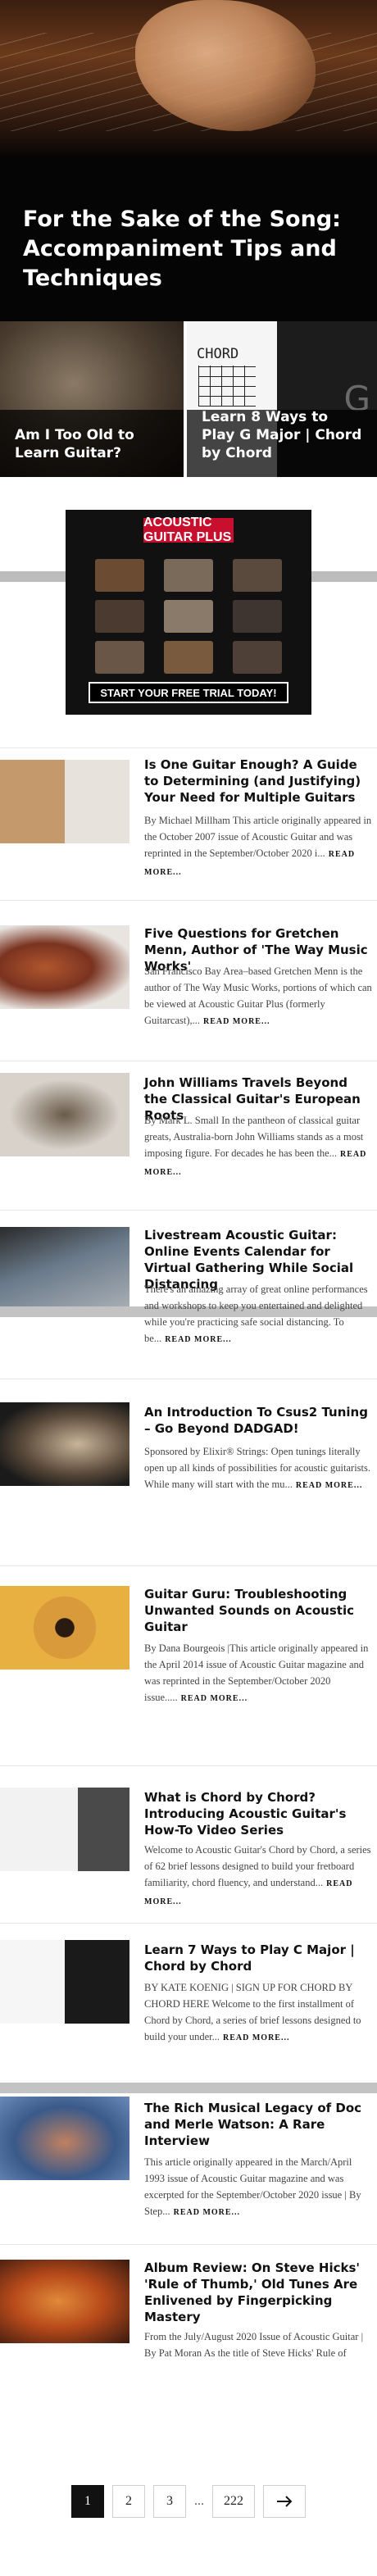 The width and height of the screenshot is (377, 2576). Describe the element at coordinates (227, 386) in the screenshot. I see `chord-diagram` at that location.